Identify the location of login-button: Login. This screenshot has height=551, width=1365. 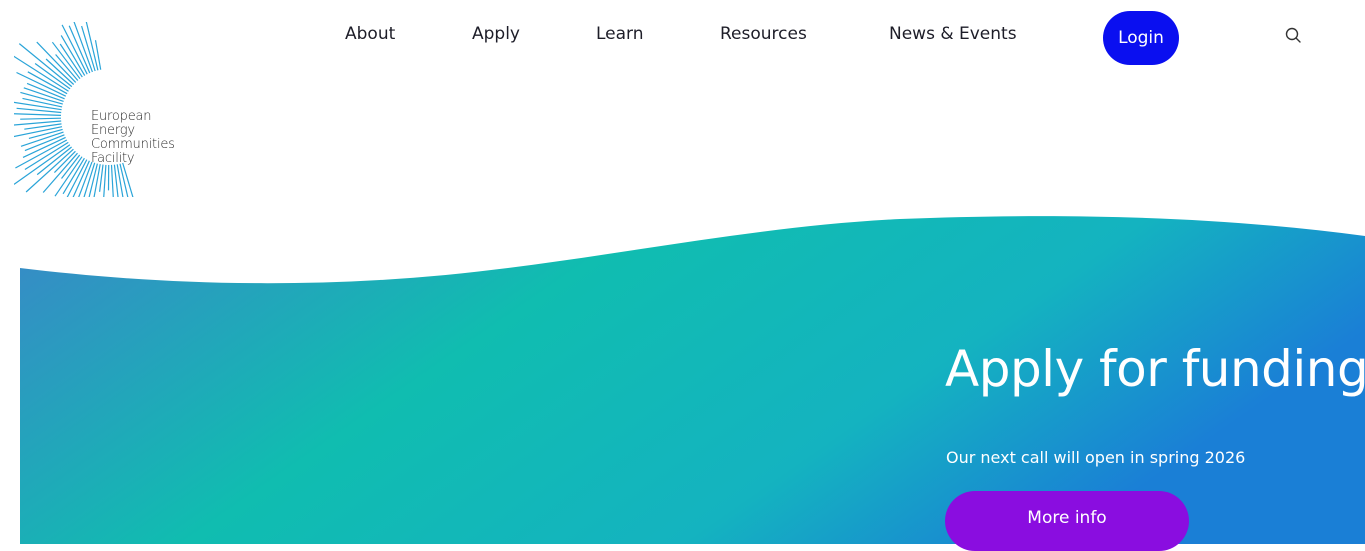
(1141, 38).